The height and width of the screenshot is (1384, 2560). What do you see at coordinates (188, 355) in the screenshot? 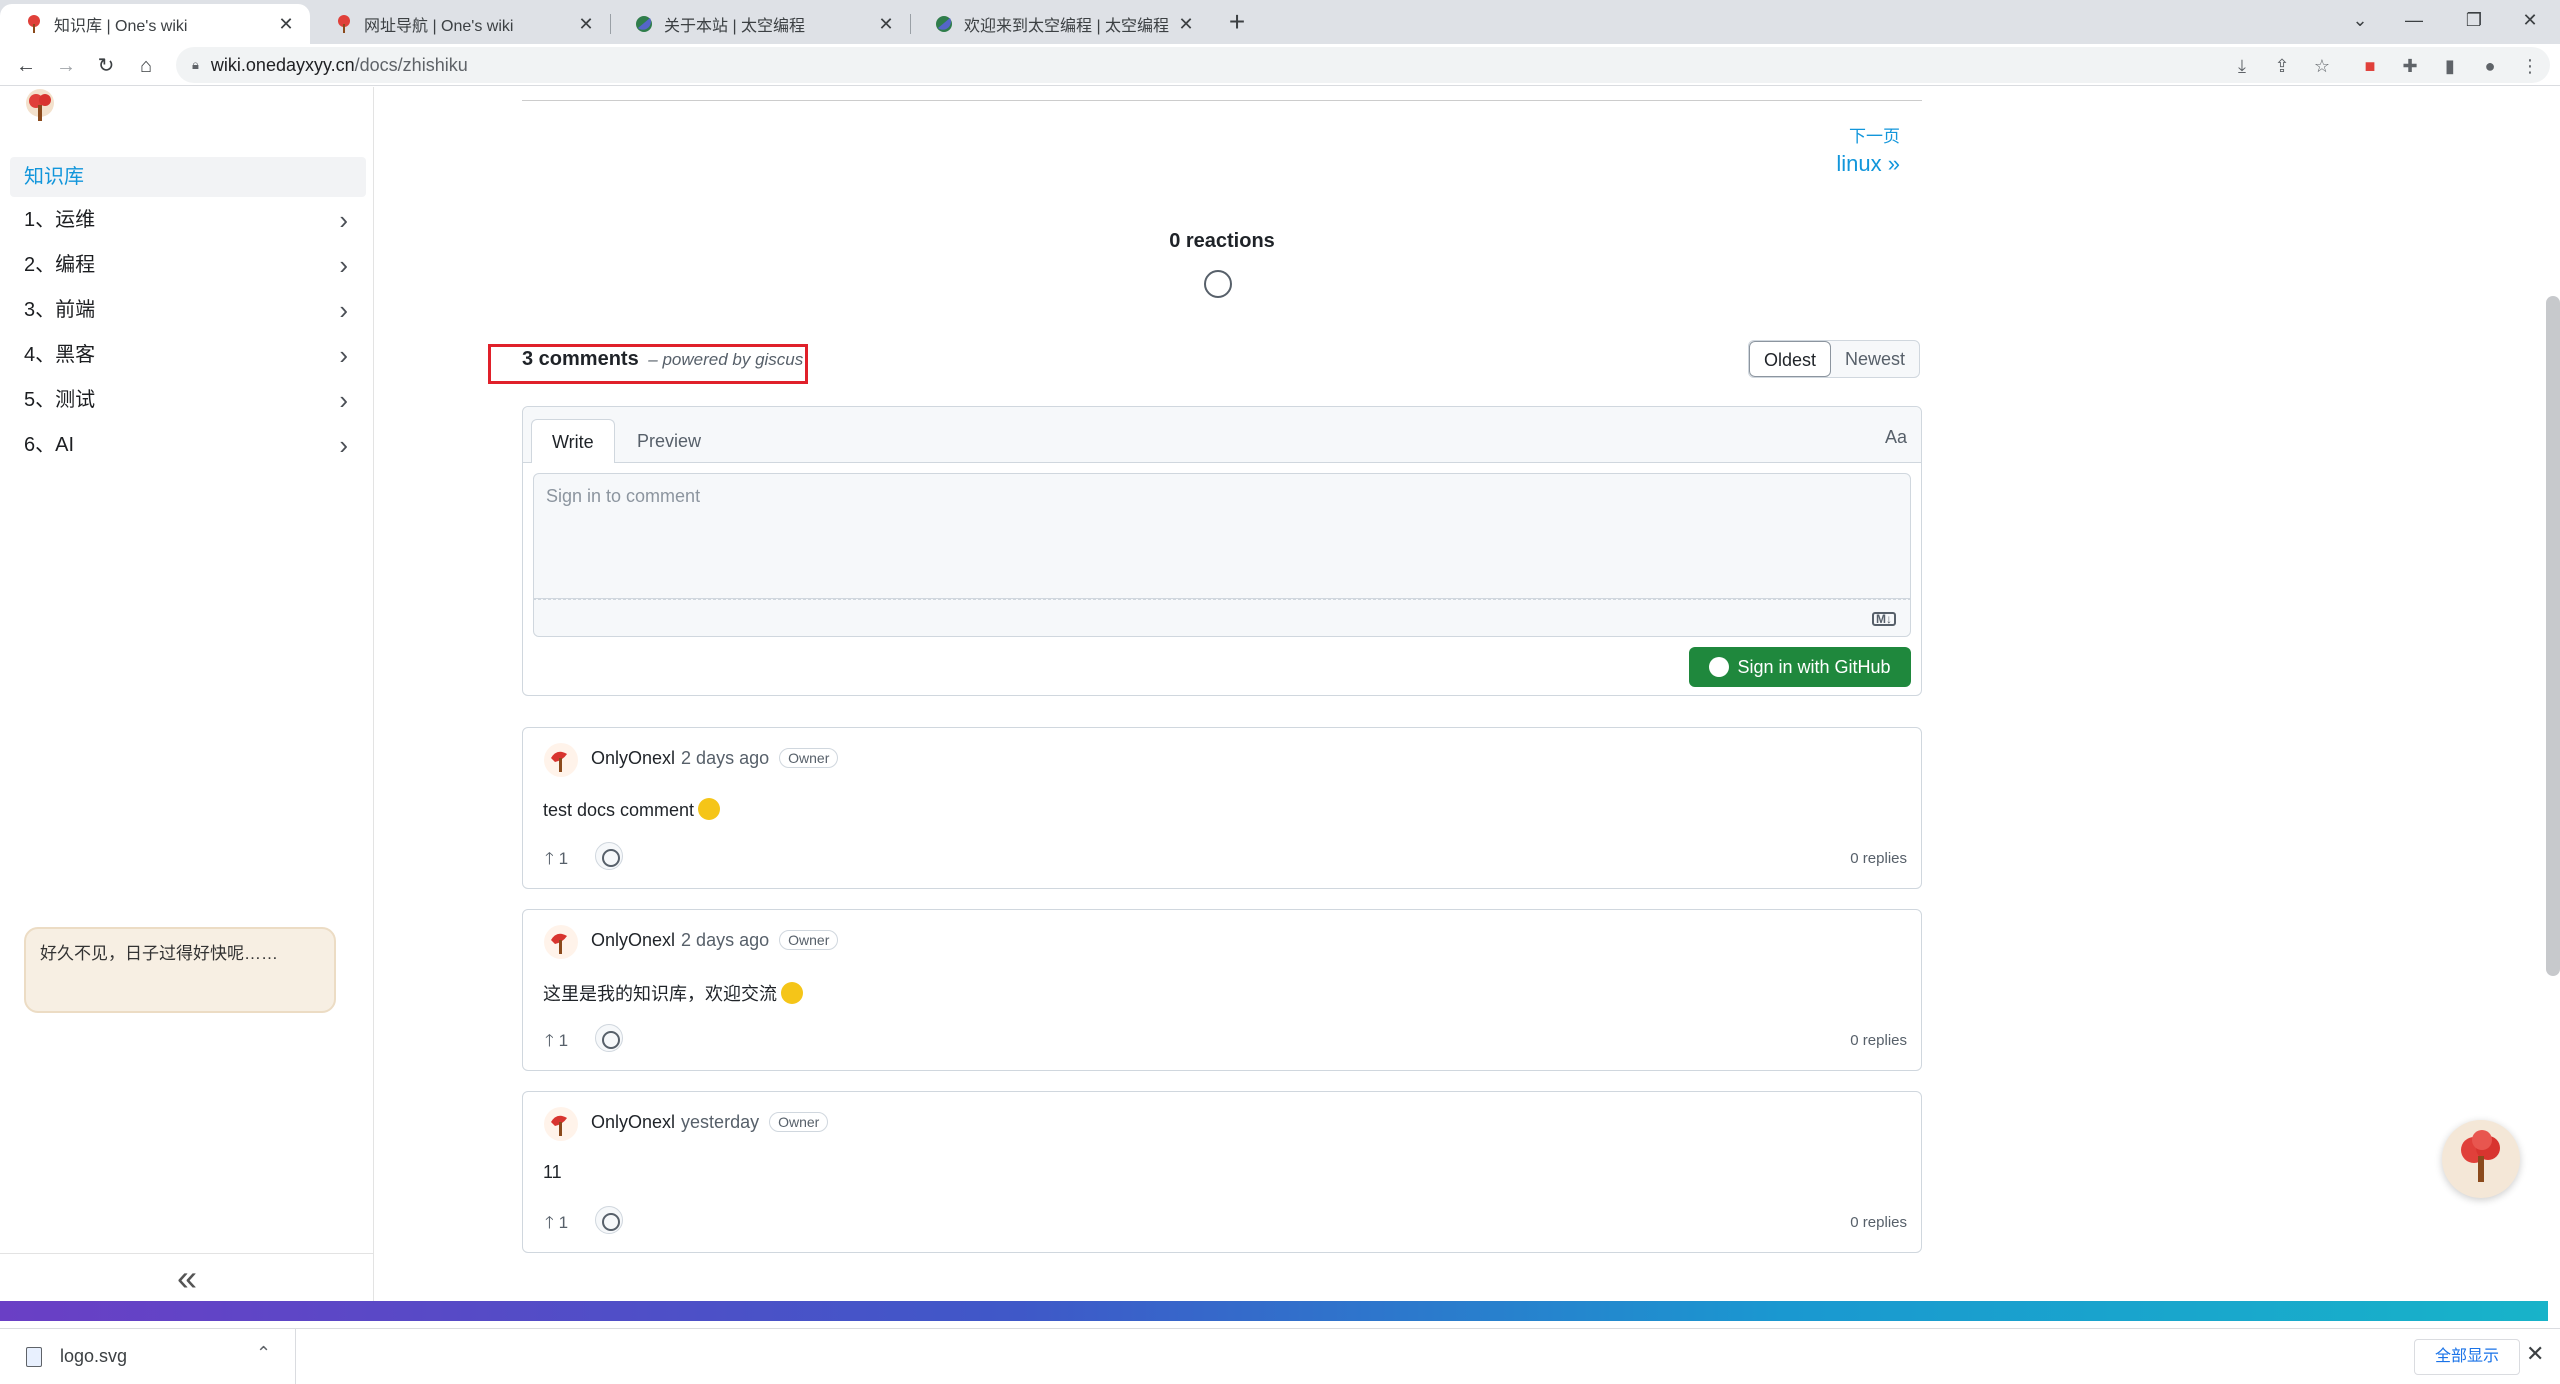
I see `sidebar-item-hacker: 4、黑客 ›` at bounding box center [188, 355].